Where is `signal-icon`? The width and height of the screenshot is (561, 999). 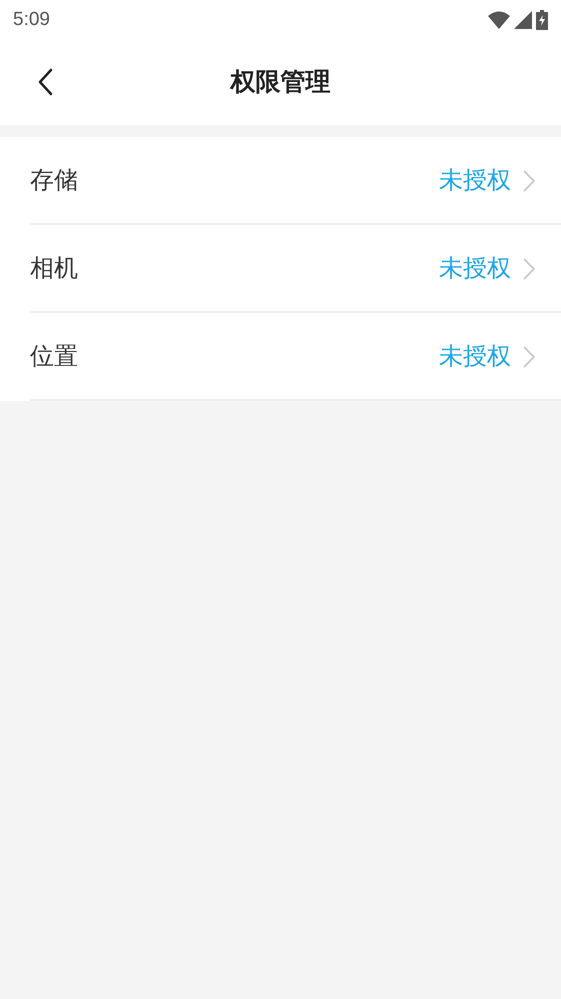
signal-icon is located at coordinates (523, 20).